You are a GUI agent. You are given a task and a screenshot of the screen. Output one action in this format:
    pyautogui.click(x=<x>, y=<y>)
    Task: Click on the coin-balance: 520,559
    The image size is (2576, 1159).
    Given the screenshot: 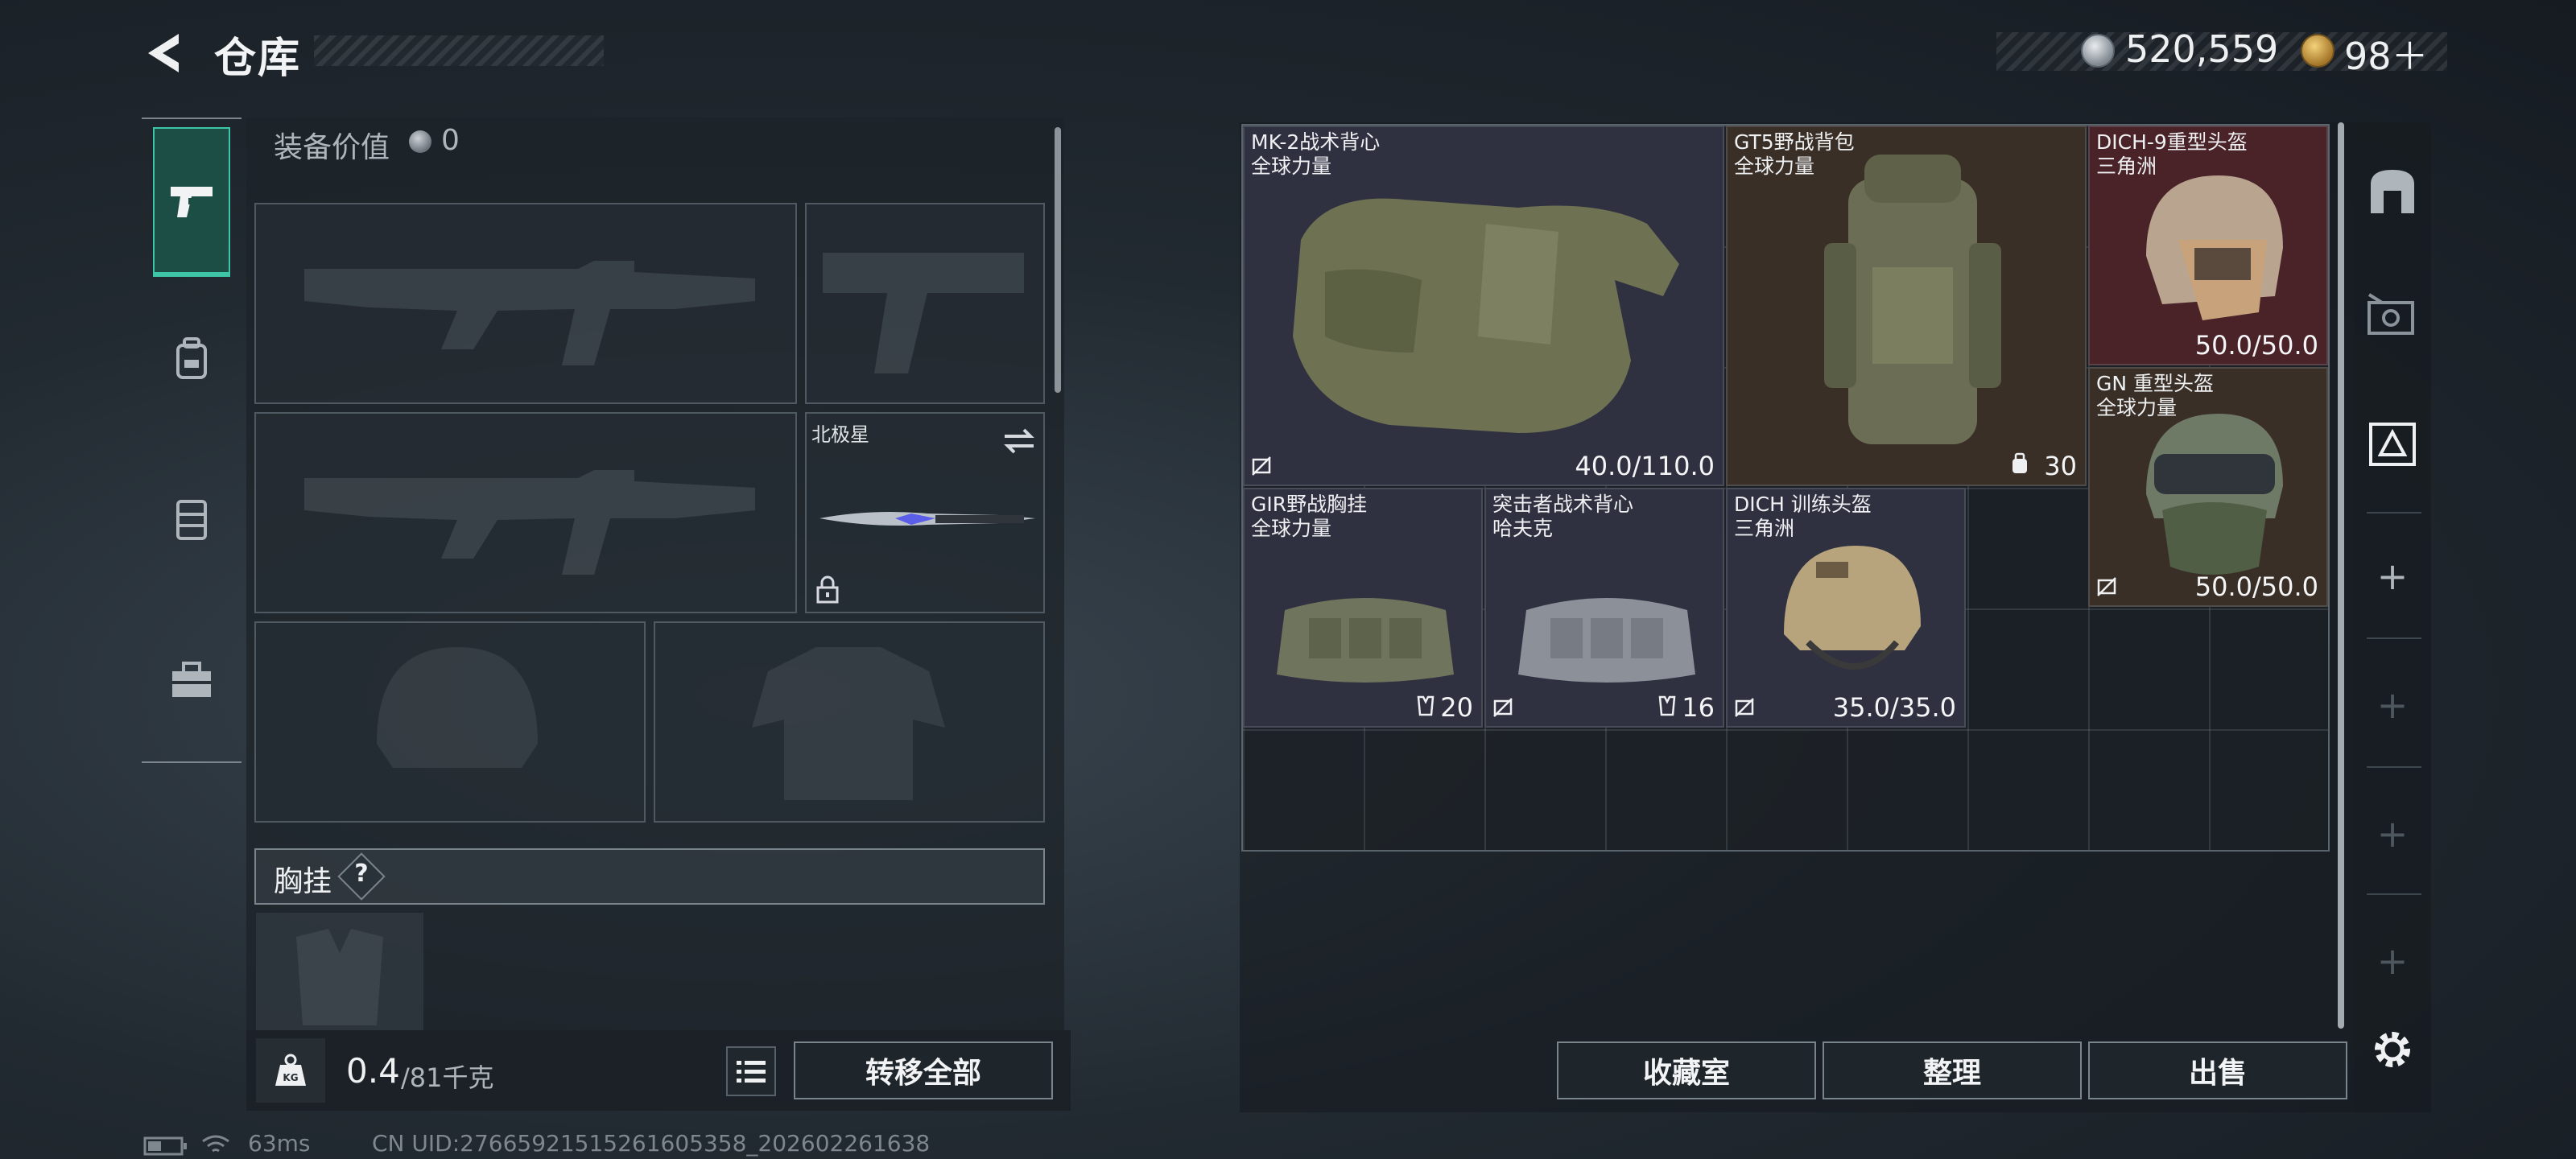 What is the action you would take?
    pyautogui.click(x=2202, y=49)
    